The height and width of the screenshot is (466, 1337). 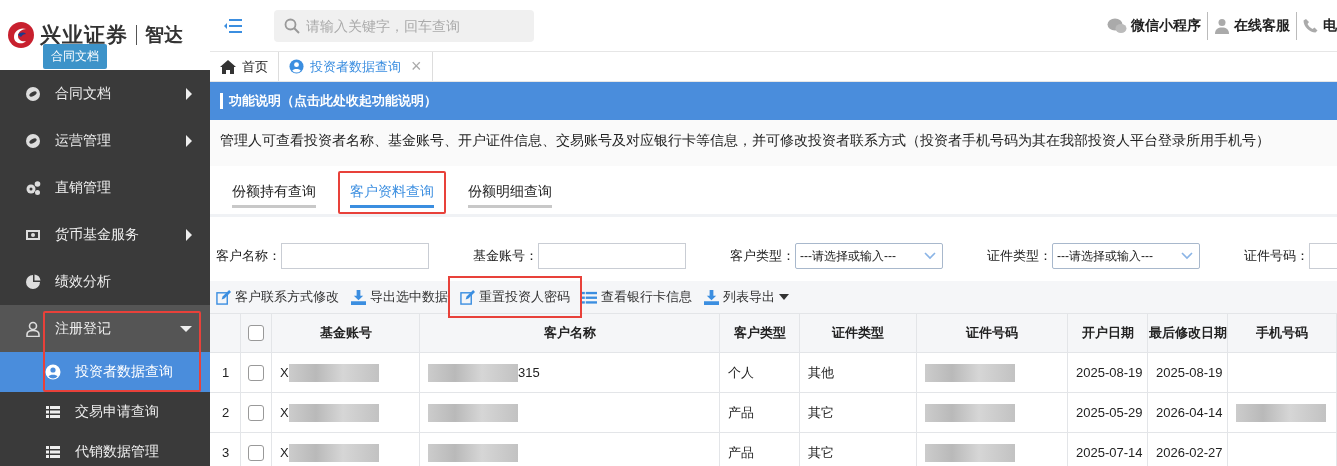 What do you see at coordinates (1189, 412) in the screenshot?
I see `table-cell: 2026-04-14` at bounding box center [1189, 412].